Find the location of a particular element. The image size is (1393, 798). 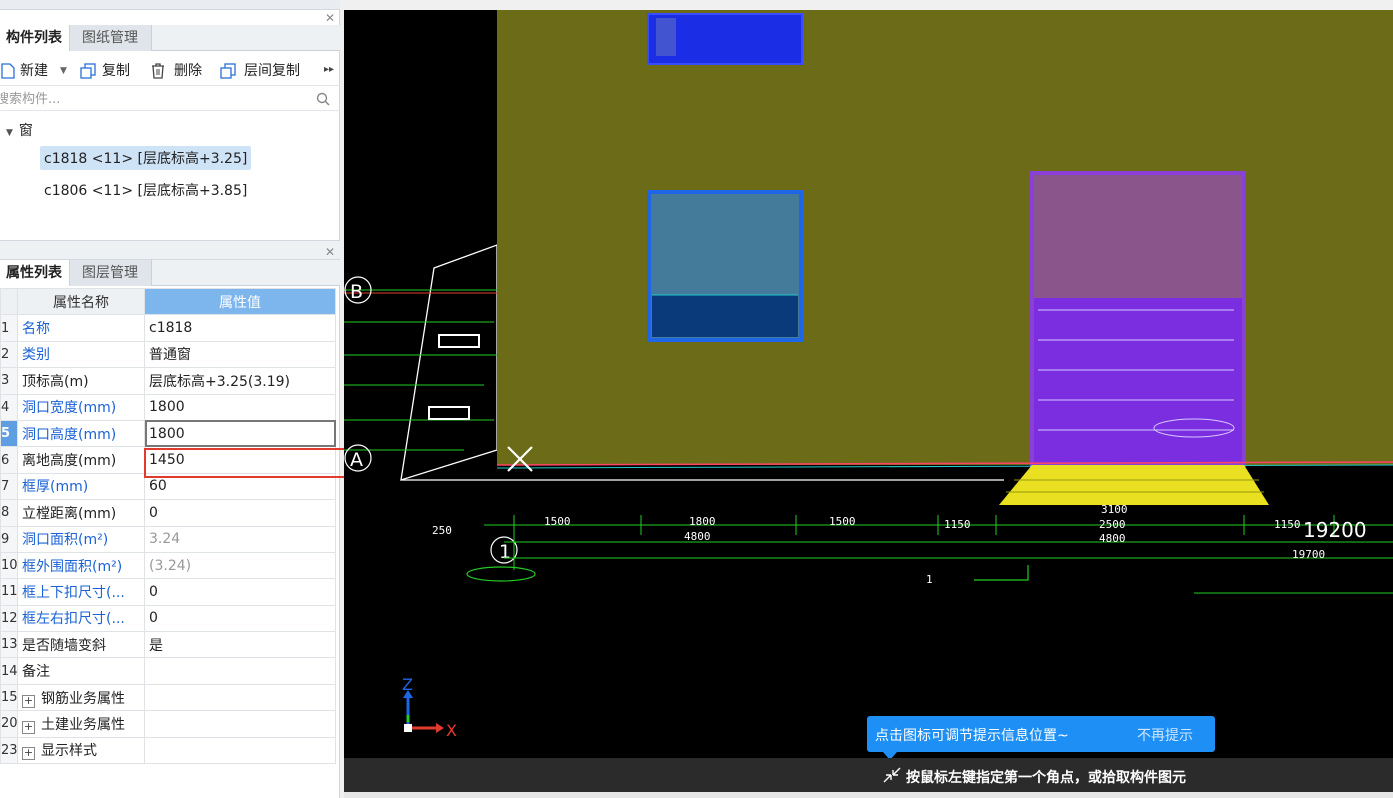

property-name-cell: 离地高度(mm) is located at coordinates (81, 460).